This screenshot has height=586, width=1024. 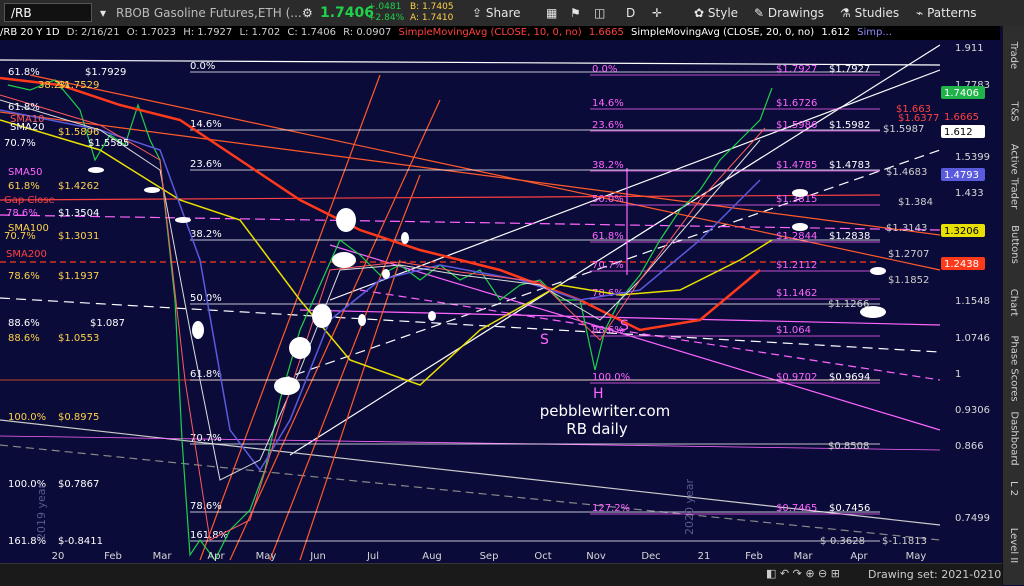 I want to click on left-annotation: 88.6%, so click(x=24, y=323).